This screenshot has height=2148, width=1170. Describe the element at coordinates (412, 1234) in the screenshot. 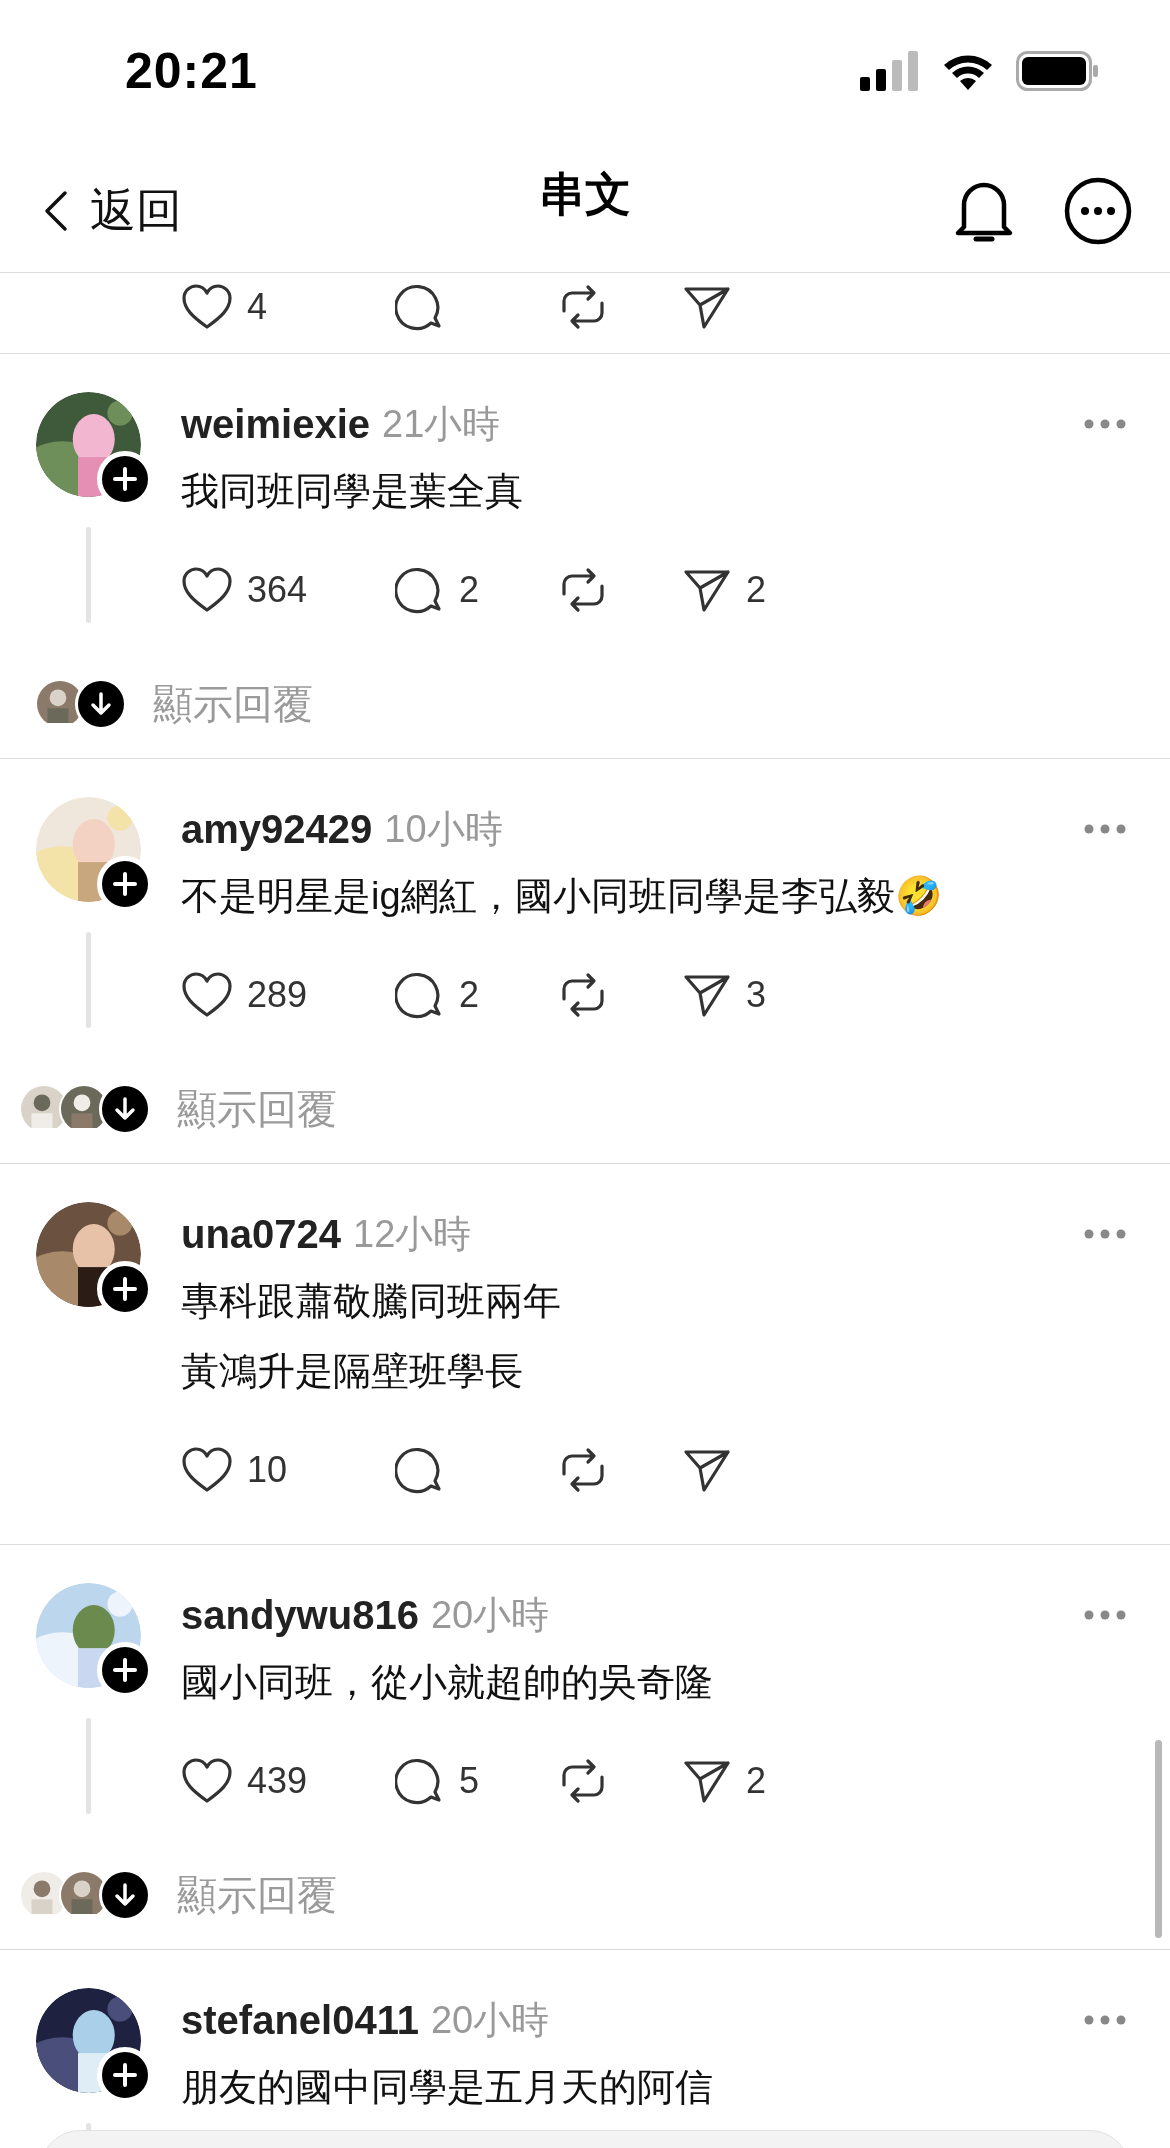

I see `post-time: 12小時` at that location.